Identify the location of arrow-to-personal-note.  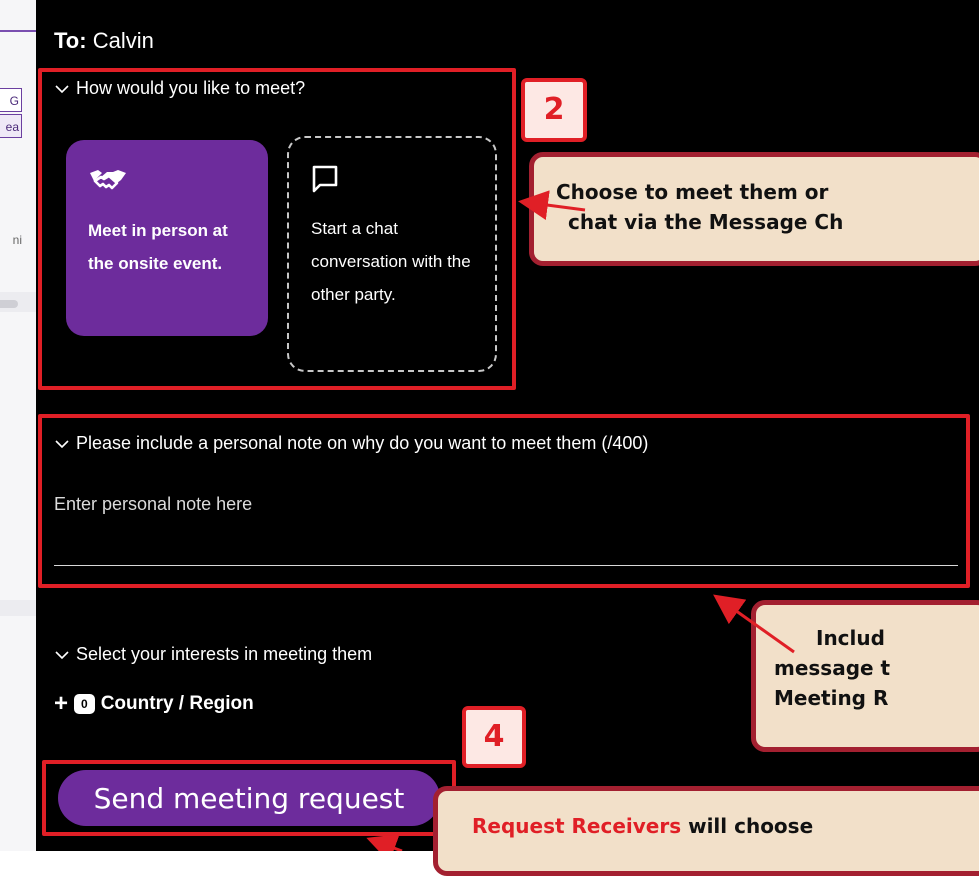
(754, 624).